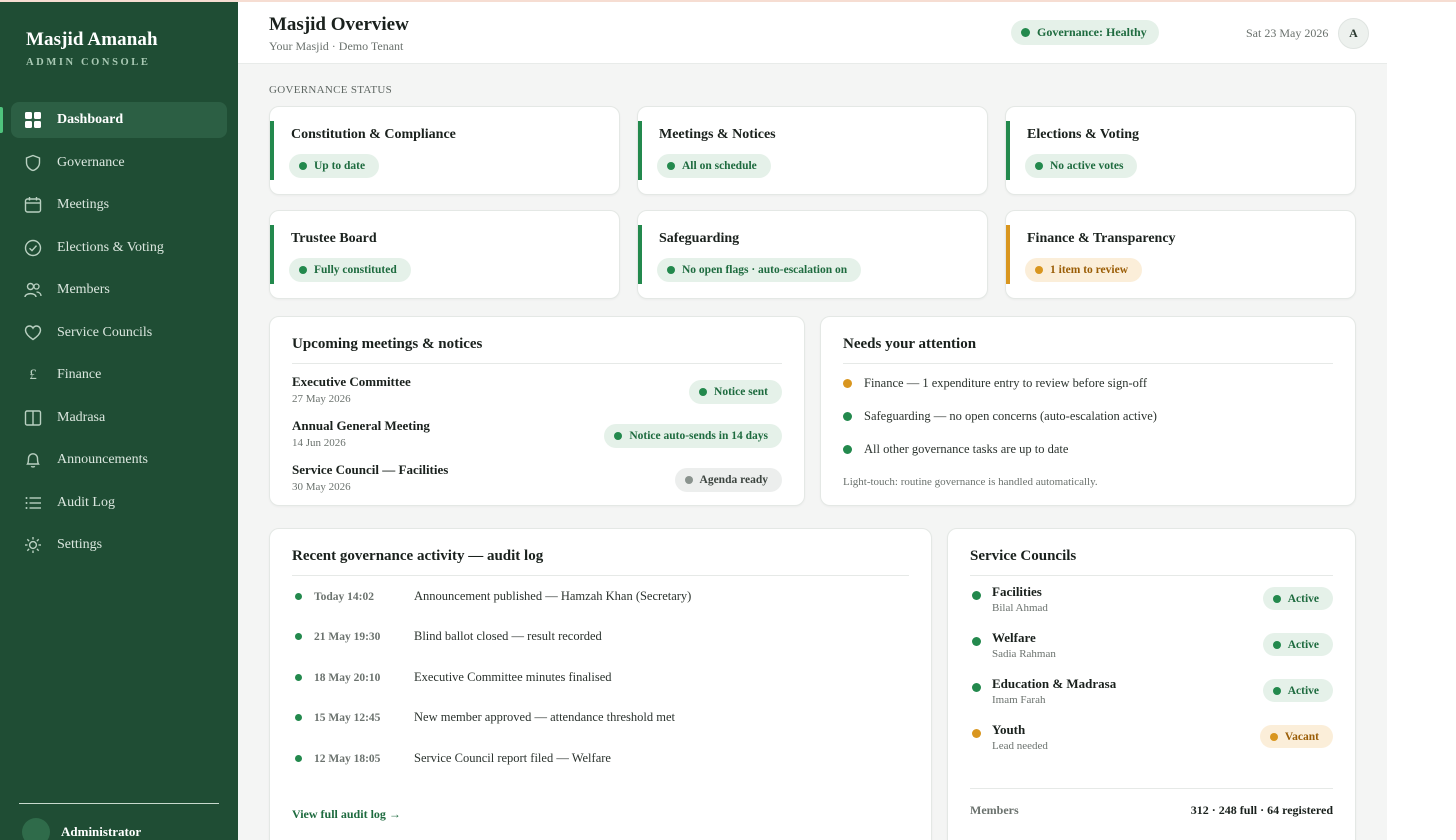 This screenshot has height=840, width=1456. I want to click on council-row: Youth Lead needed Vacant, so click(1151, 742).